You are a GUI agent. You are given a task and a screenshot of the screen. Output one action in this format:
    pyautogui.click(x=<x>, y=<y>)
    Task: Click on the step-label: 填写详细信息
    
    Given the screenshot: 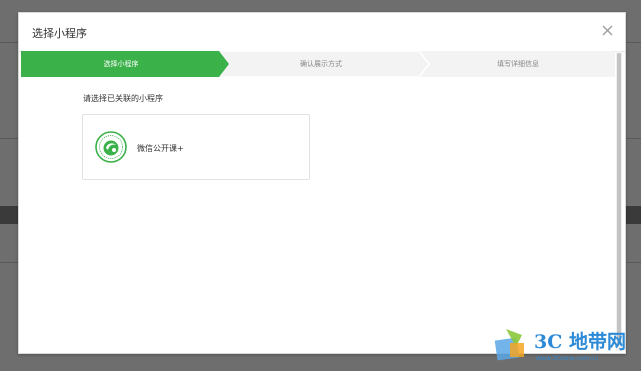 What is the action you would take?
    pyautogui.click(x=518, y=64)
    